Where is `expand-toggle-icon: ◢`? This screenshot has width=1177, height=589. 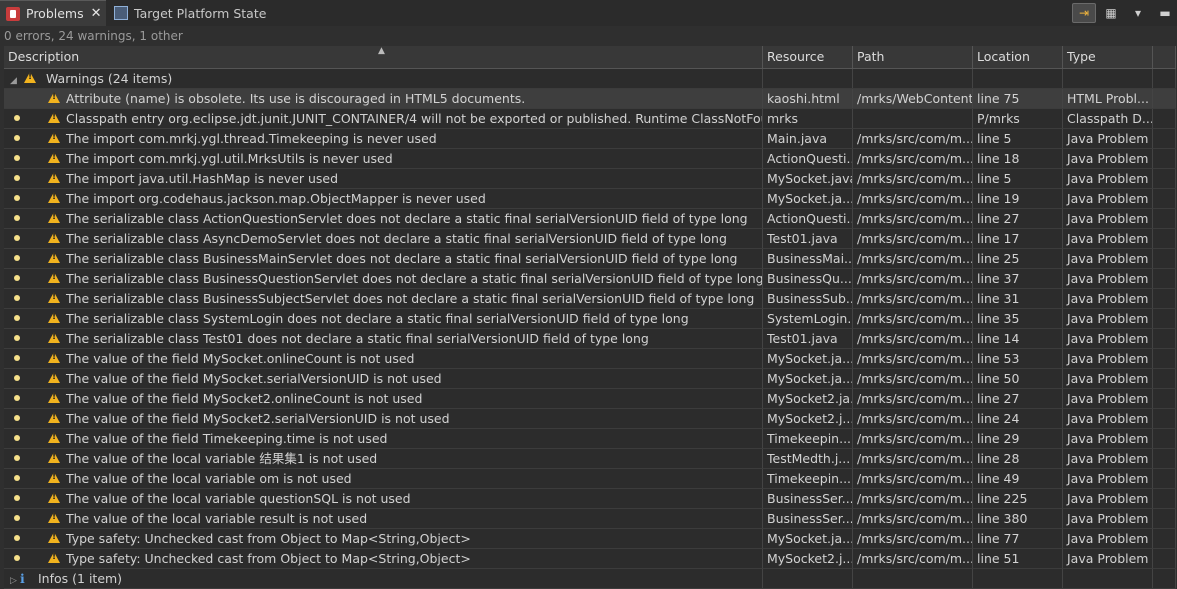
expand-toggle-icon: ◢ is located at coordinates (15, 79).